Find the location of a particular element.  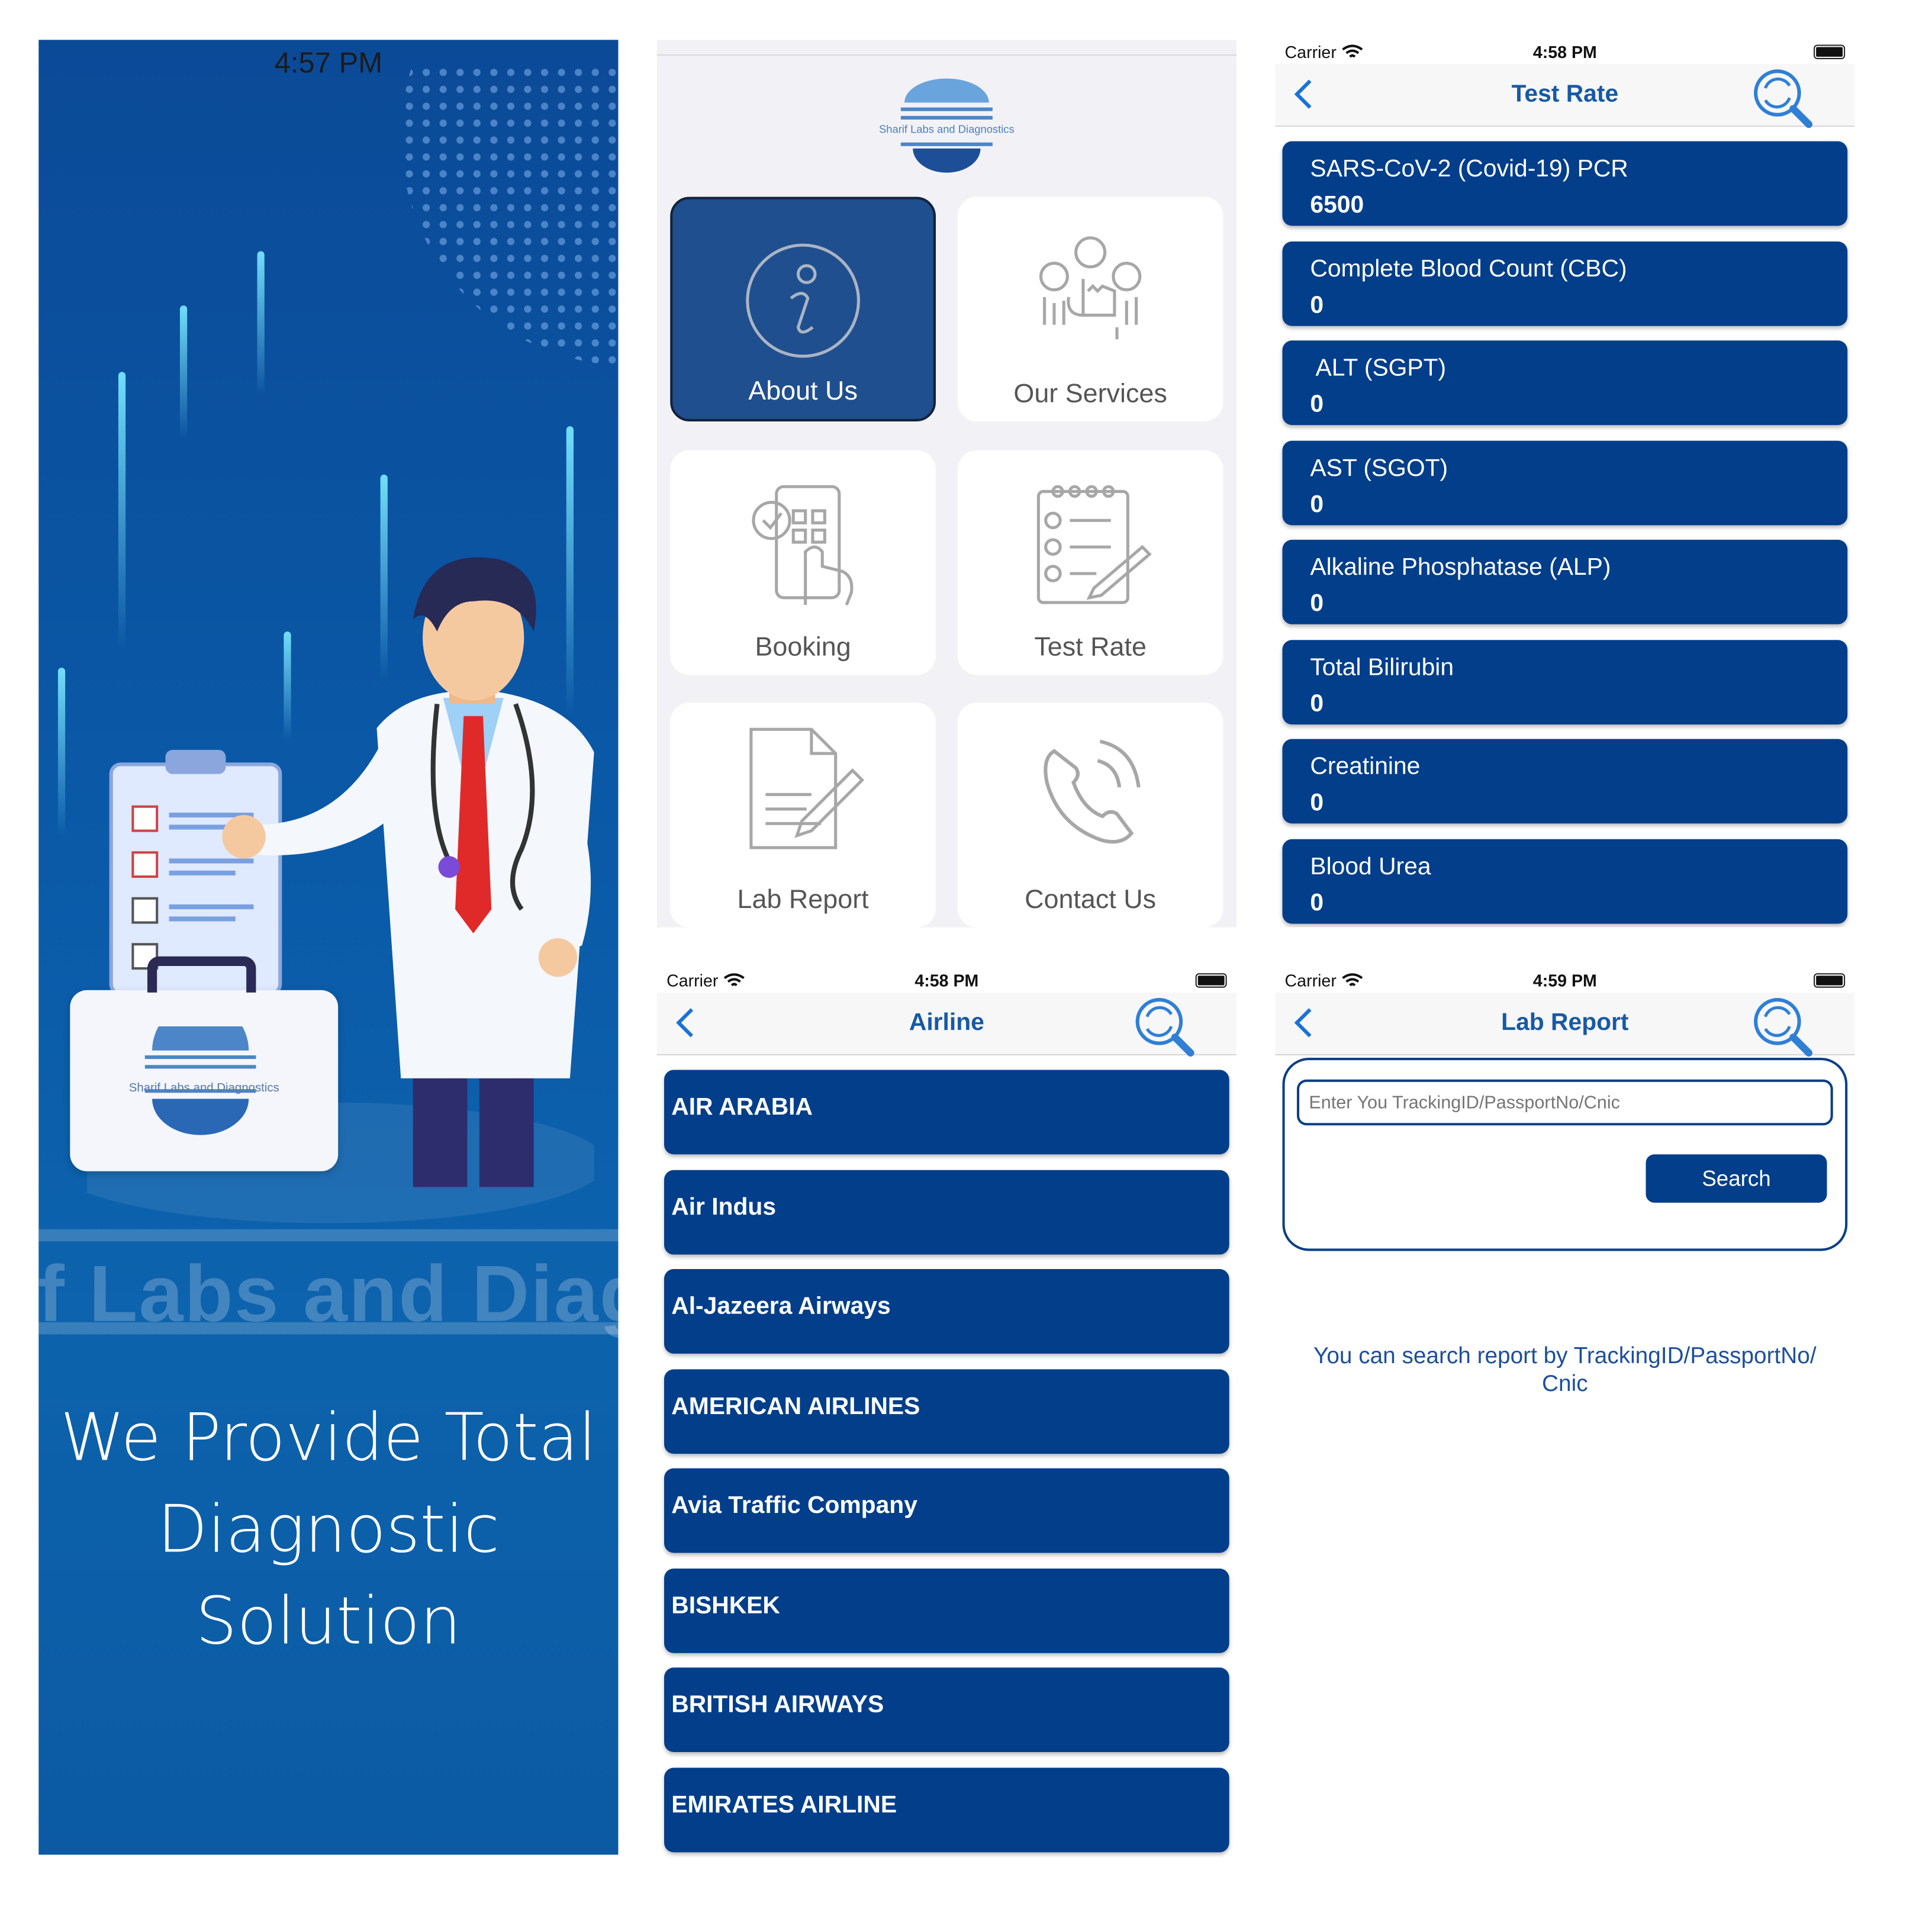

tile-lab-report: Lab Report is located at coordinates (803, 816).